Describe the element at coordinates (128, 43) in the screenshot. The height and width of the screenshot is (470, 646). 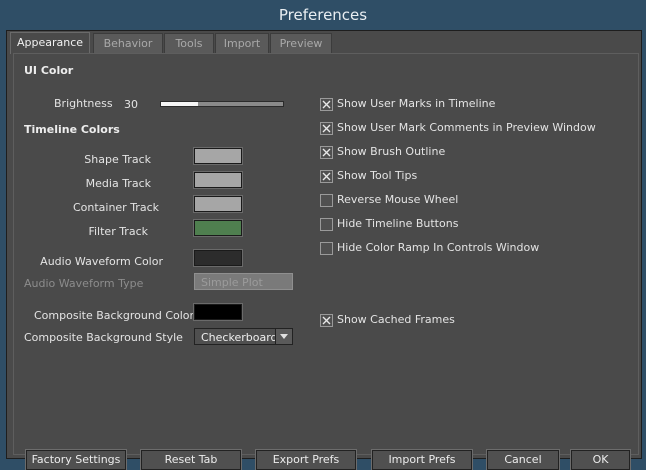
I see `tab-behavior: Behavior` at that location.